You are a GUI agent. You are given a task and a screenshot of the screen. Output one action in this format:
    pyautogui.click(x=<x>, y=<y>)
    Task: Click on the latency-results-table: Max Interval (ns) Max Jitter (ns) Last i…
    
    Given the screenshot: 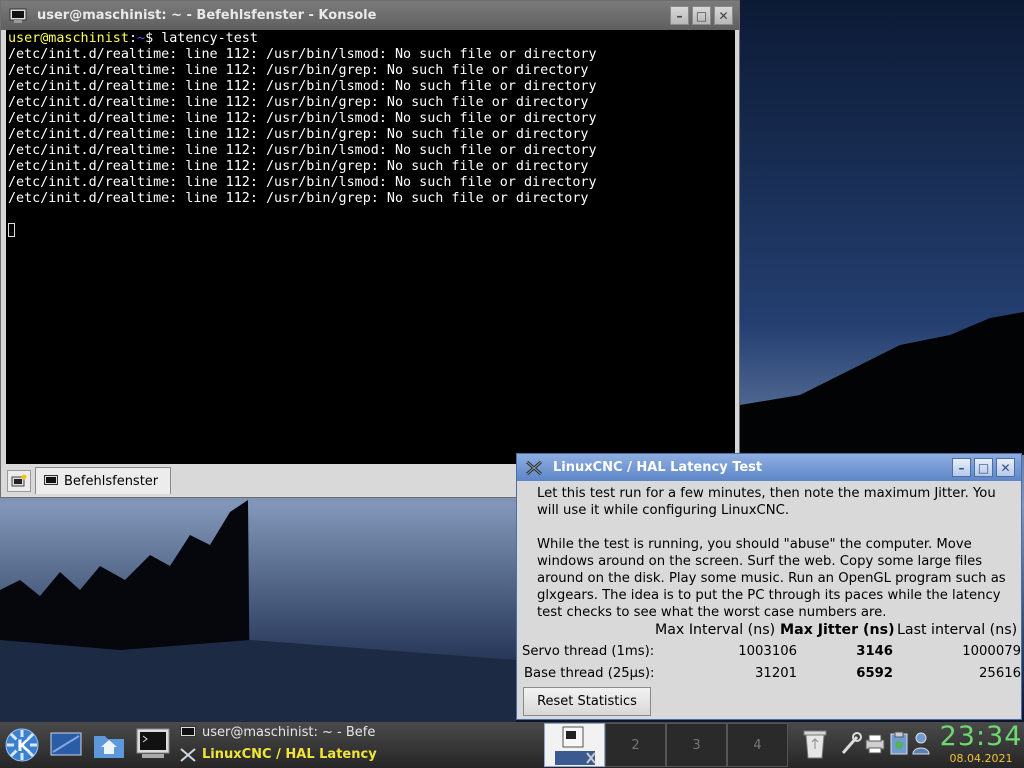 What is the action you would take?
    pyautogui.click(x=771, y=653)
    